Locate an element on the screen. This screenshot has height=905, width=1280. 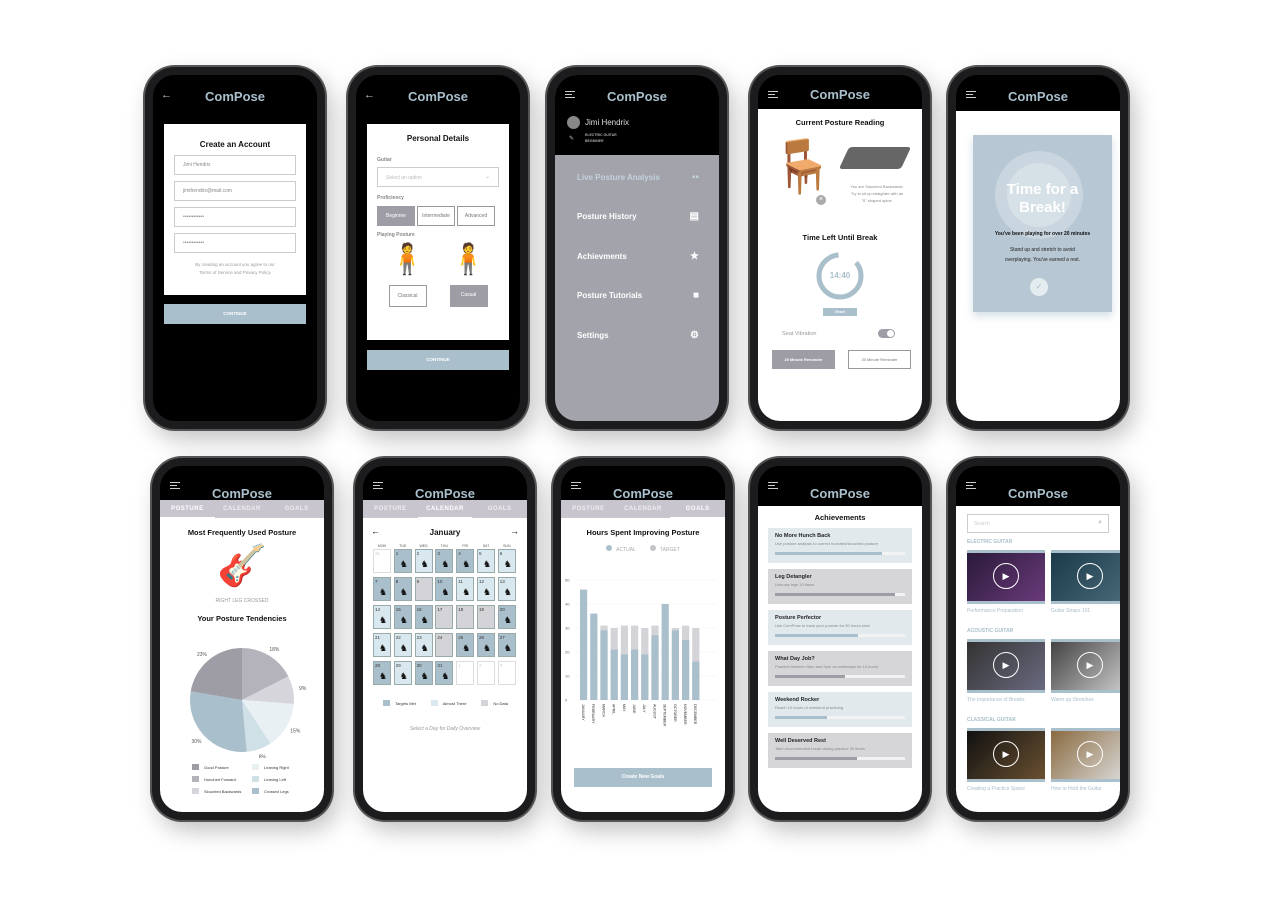
calendar-day: 5 ♞ is located at coordinates (486, 561).